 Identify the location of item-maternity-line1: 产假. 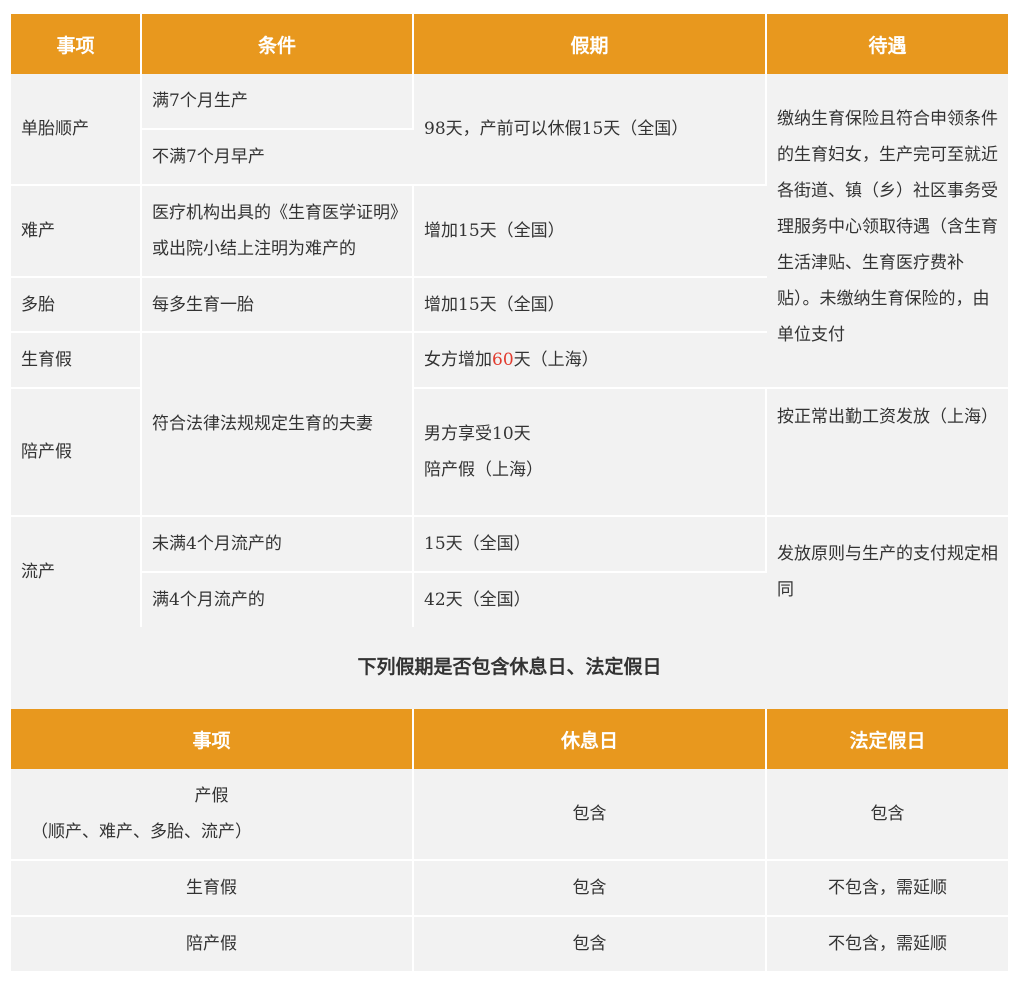
(211, 796).